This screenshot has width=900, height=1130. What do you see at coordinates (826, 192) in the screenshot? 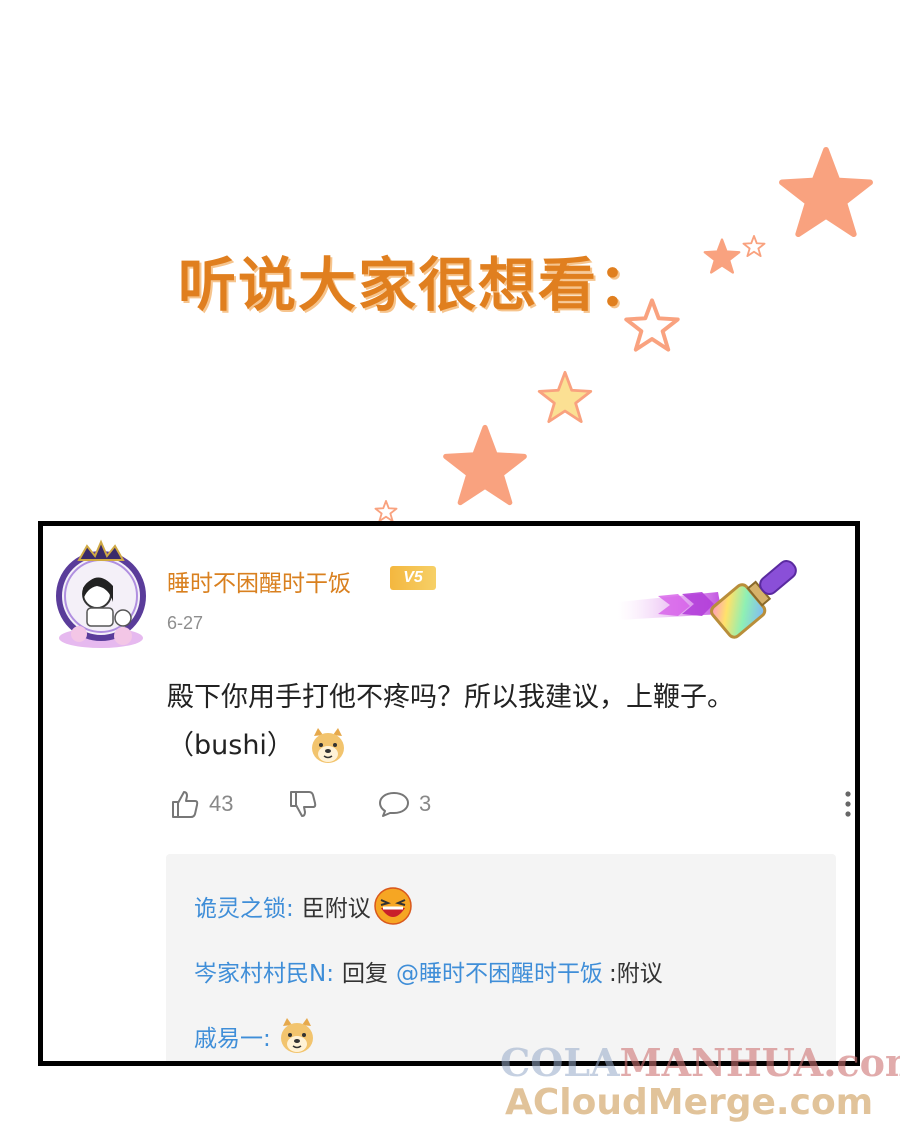
I see `large-star-icon` at bounding box center [826, 192].